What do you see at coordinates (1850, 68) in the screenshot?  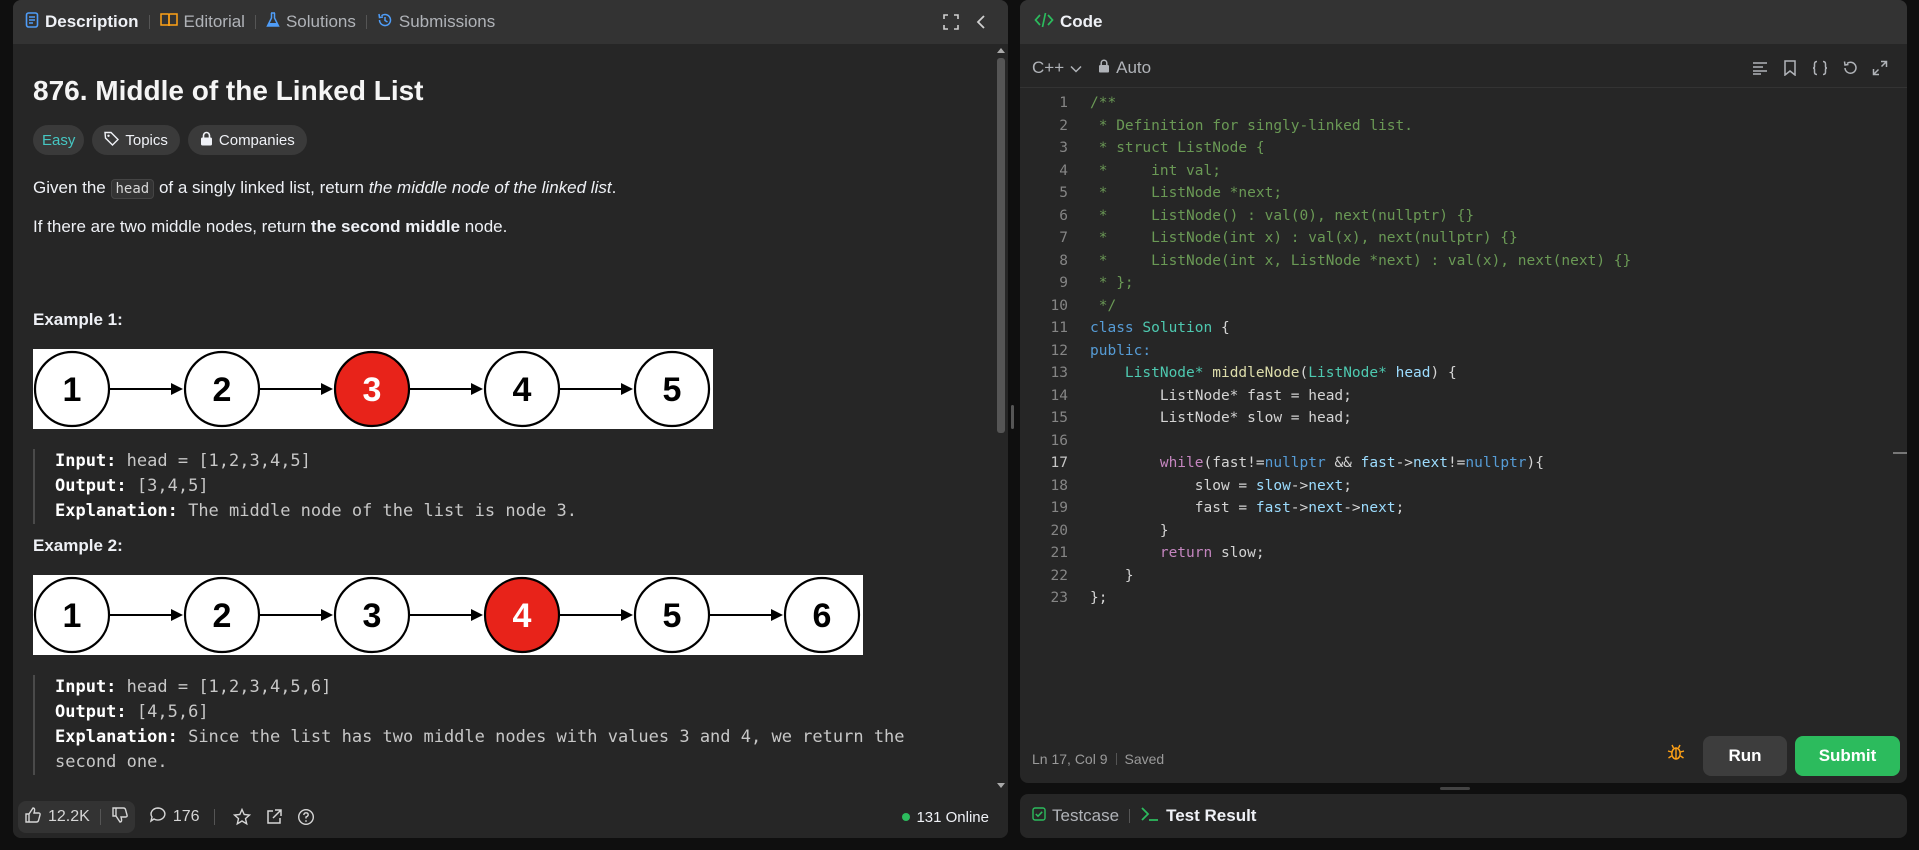 I see `reset-icon` at bounding box center [1850, 68].